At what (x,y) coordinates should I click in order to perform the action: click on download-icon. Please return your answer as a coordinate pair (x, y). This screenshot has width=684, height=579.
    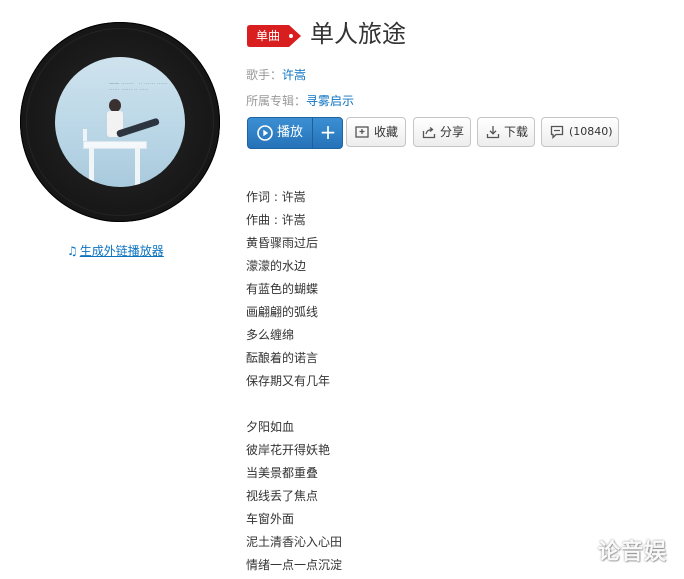
    Looking at the image, I should click on (493, 132).